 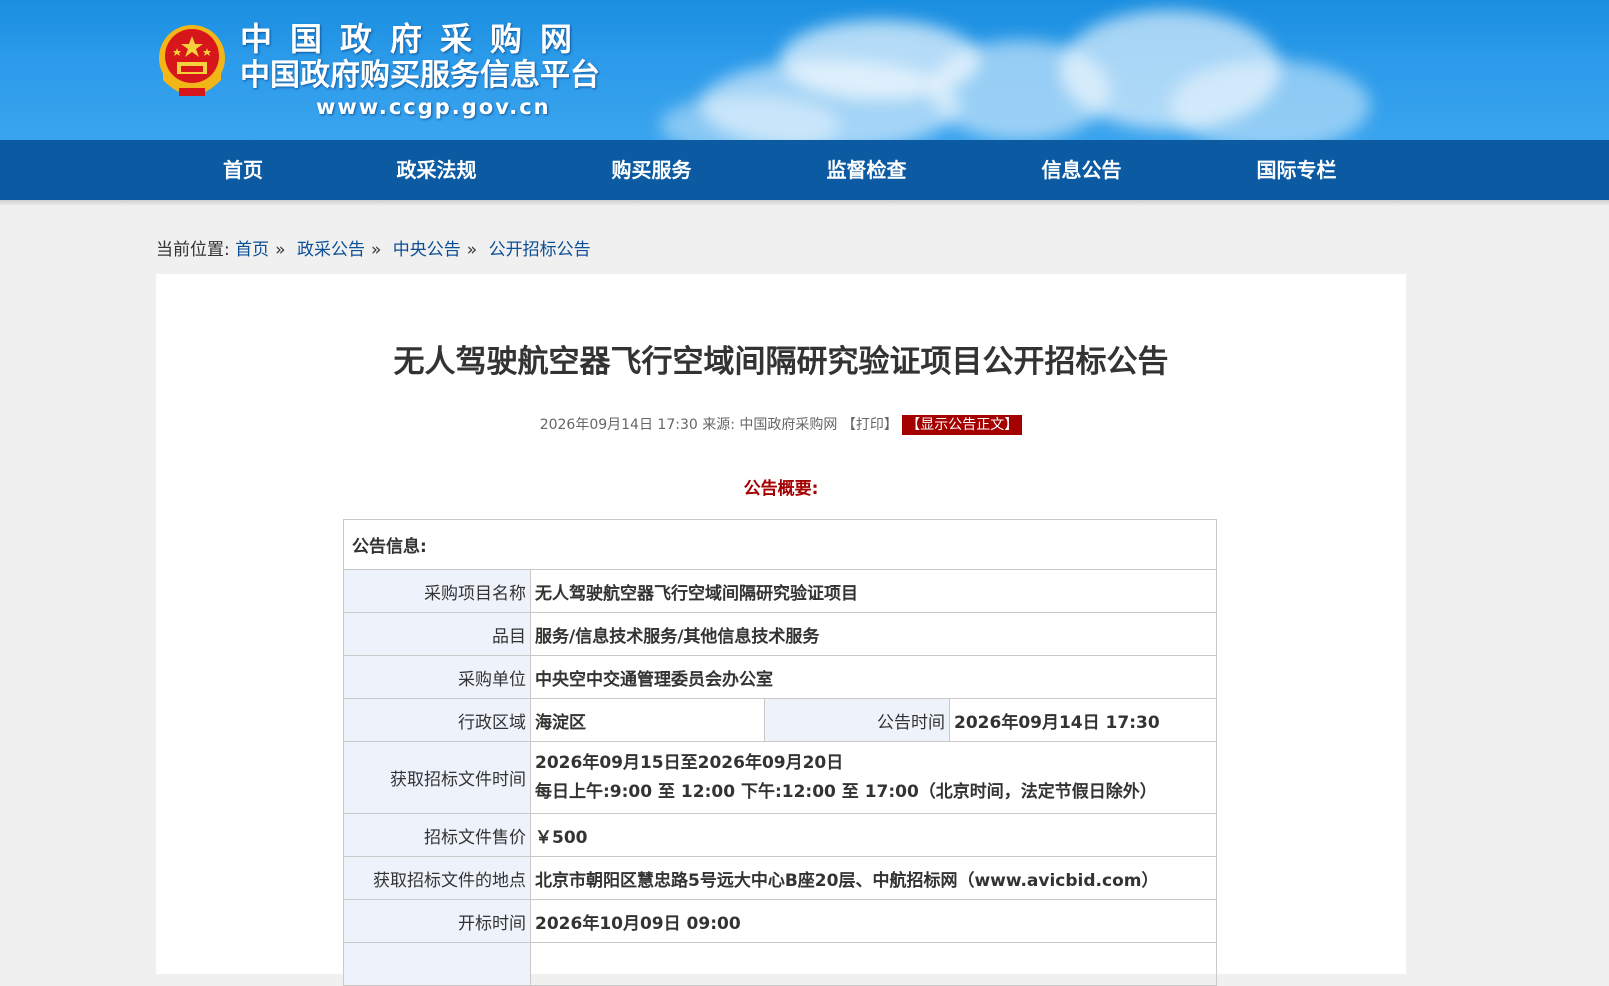 I want to click on site-logo: 中国政府采购网 中国政府购买服务信息平台 www.ccgp.gov.cn, so click(x=420, y=70).